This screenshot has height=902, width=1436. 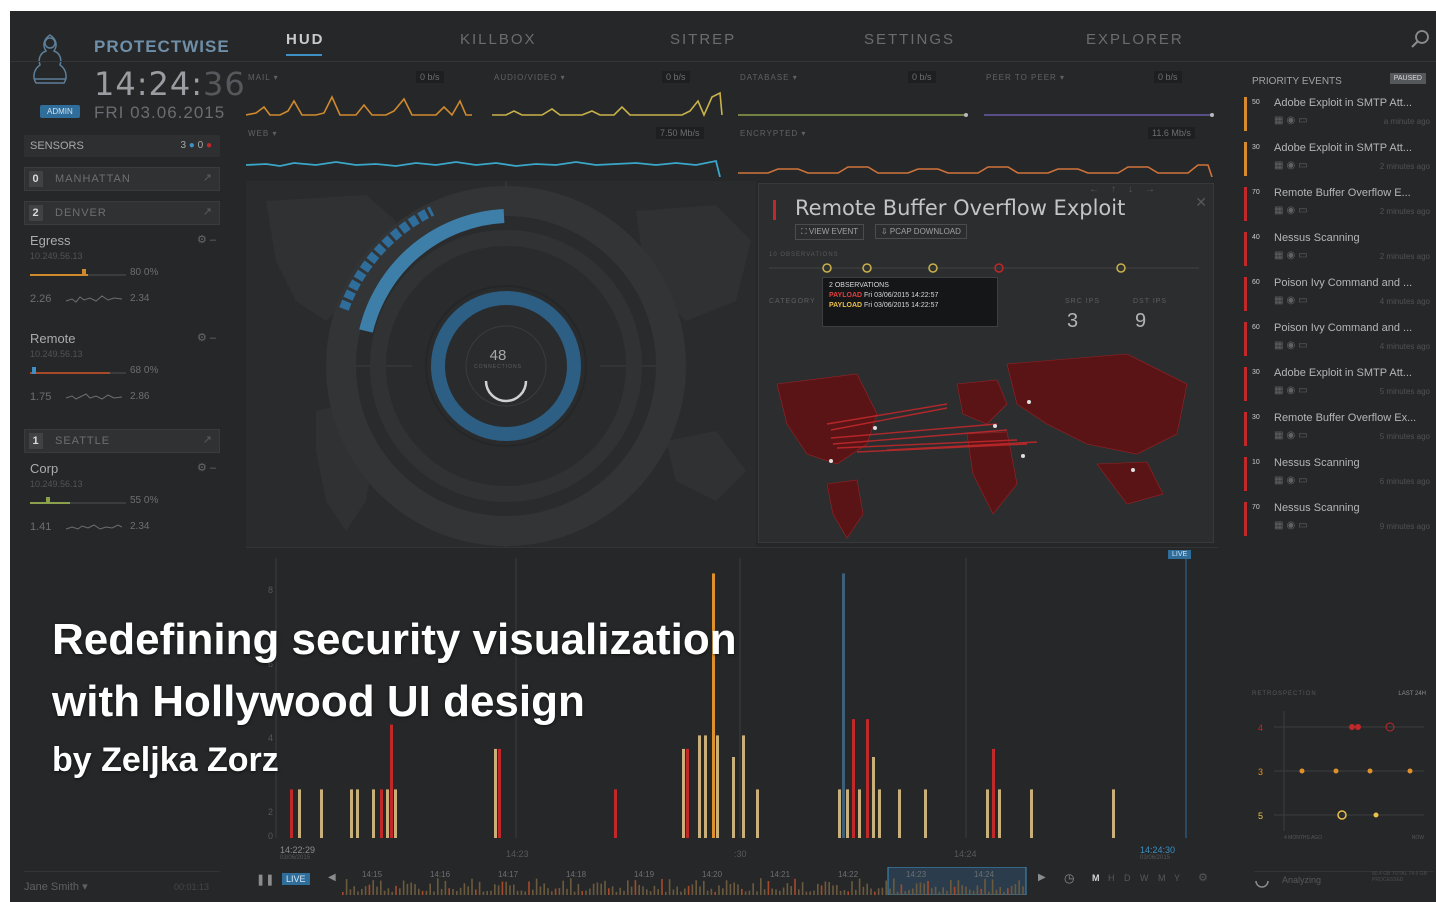 I want to click on location-seattle: 1 SEATTLE ↗, so click(x=122, y=441).